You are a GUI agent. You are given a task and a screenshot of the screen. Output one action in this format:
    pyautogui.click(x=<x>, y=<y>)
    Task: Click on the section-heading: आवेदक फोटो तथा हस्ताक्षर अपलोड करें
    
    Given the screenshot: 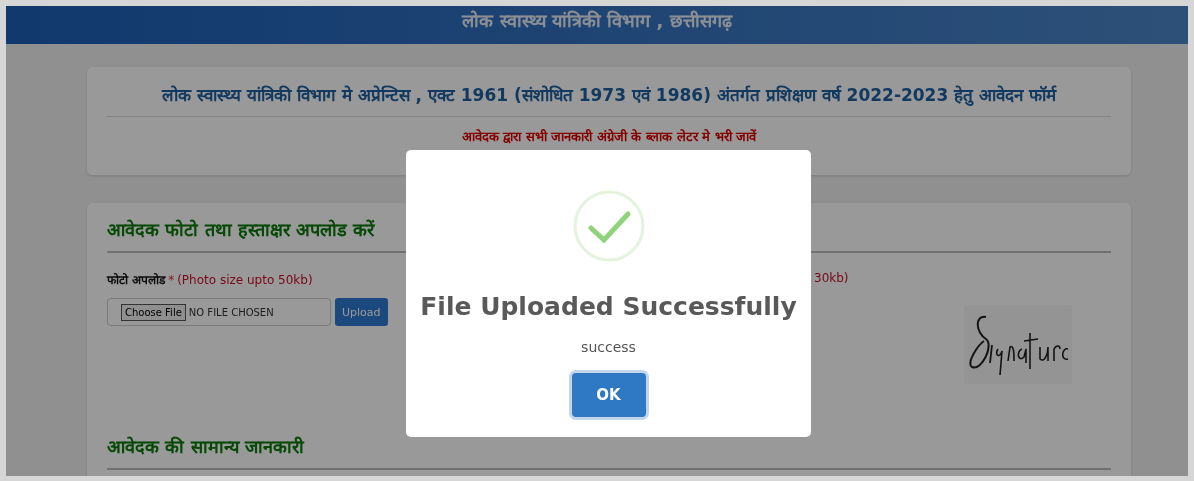 What is the action you would take?
    pyautogui.click(x=241, y=229)
    